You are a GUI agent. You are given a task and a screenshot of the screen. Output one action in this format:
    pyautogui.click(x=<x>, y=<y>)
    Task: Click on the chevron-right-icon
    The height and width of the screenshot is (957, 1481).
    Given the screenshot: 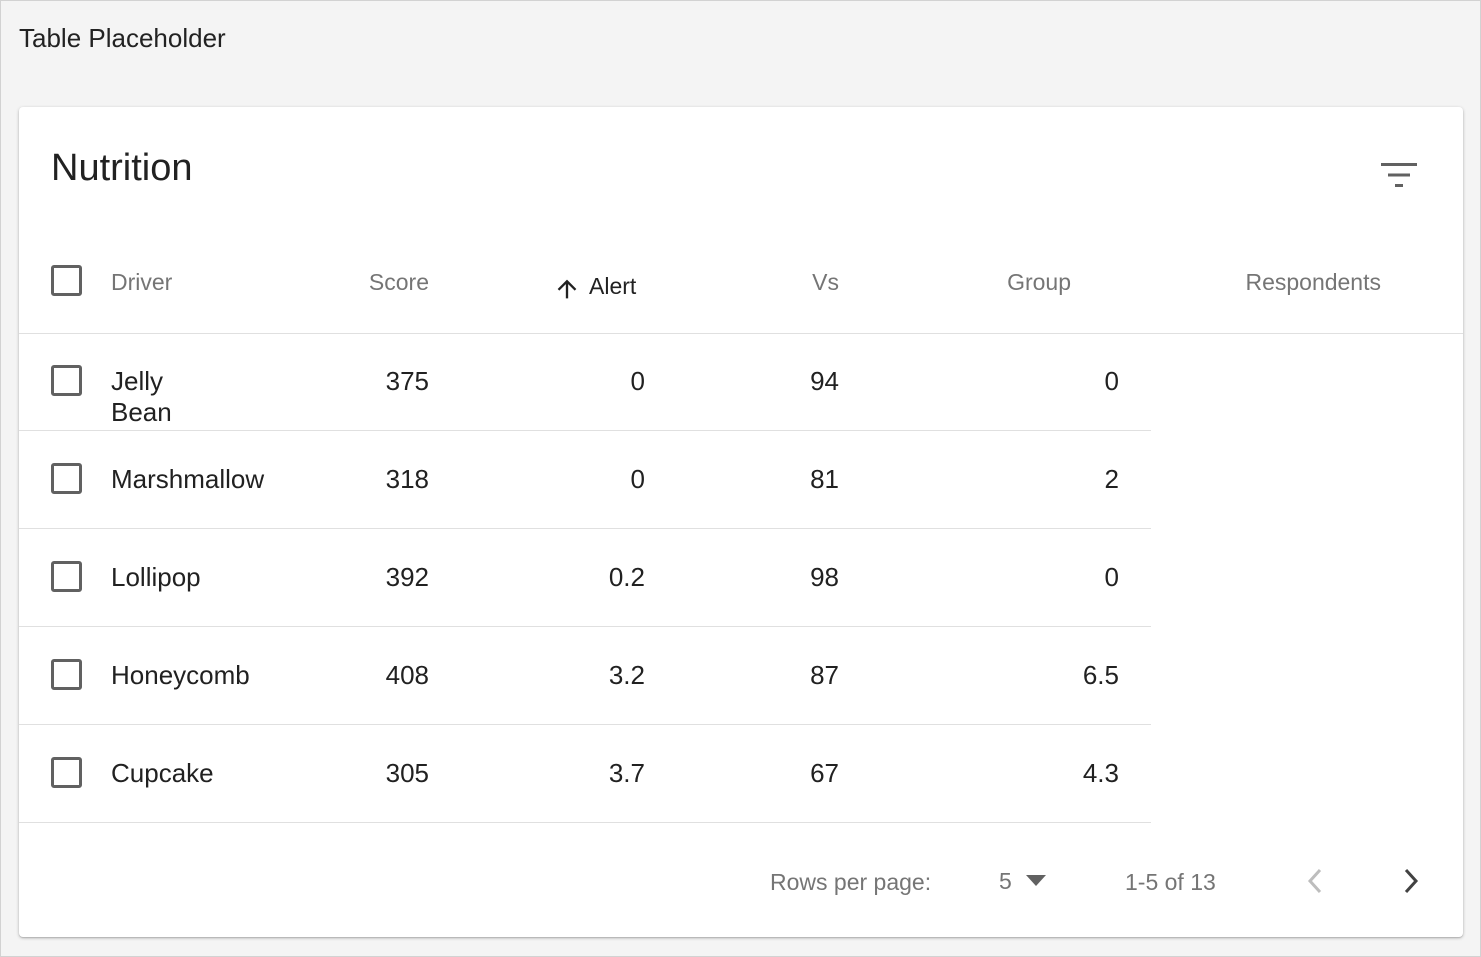 What is the action you would take?
    pyautogui.click(x=1411, y=881)
    